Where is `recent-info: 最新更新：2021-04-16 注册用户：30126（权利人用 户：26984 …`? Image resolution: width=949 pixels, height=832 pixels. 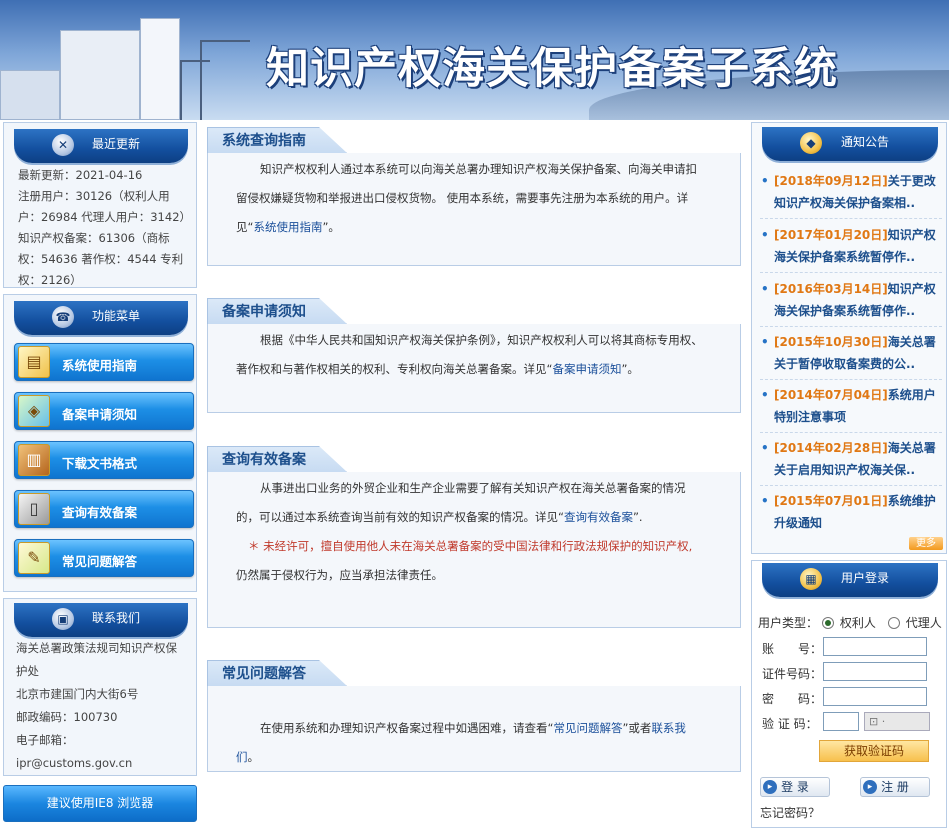
recent-info: 最新更新：2021-04-16 注册用户：30126（权利人用 户：26984 … is located at coordinates (105, 227).